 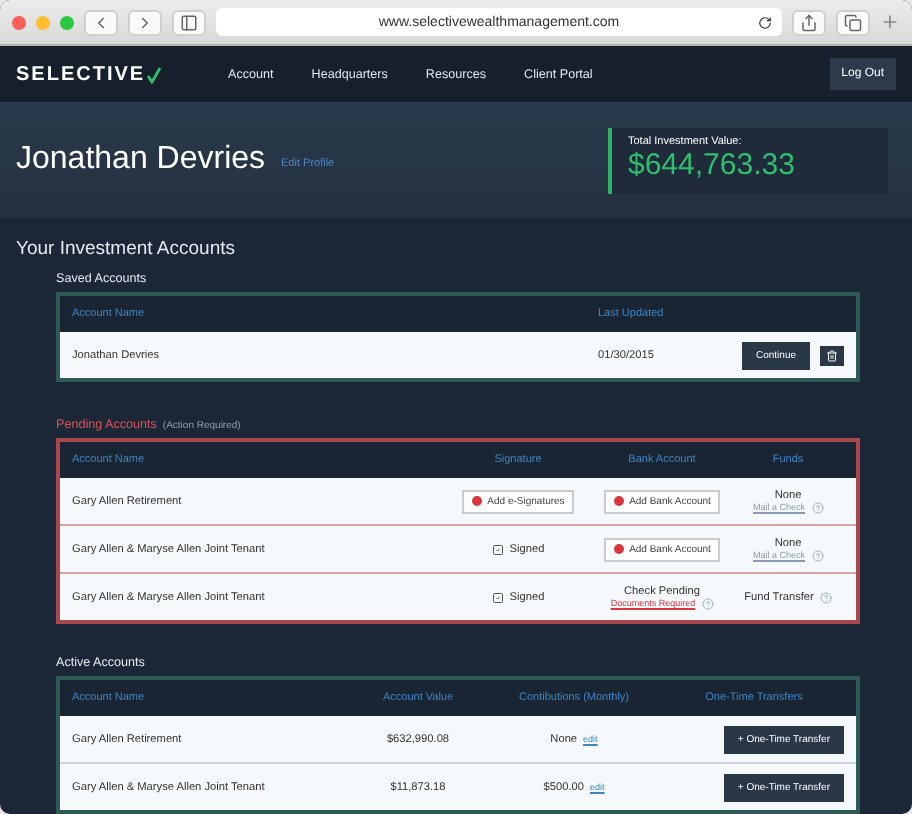 What do you see at coordinates (890, 22) in the screenshot?
I see `new-tab-icon` at bounding box center [890, 22].